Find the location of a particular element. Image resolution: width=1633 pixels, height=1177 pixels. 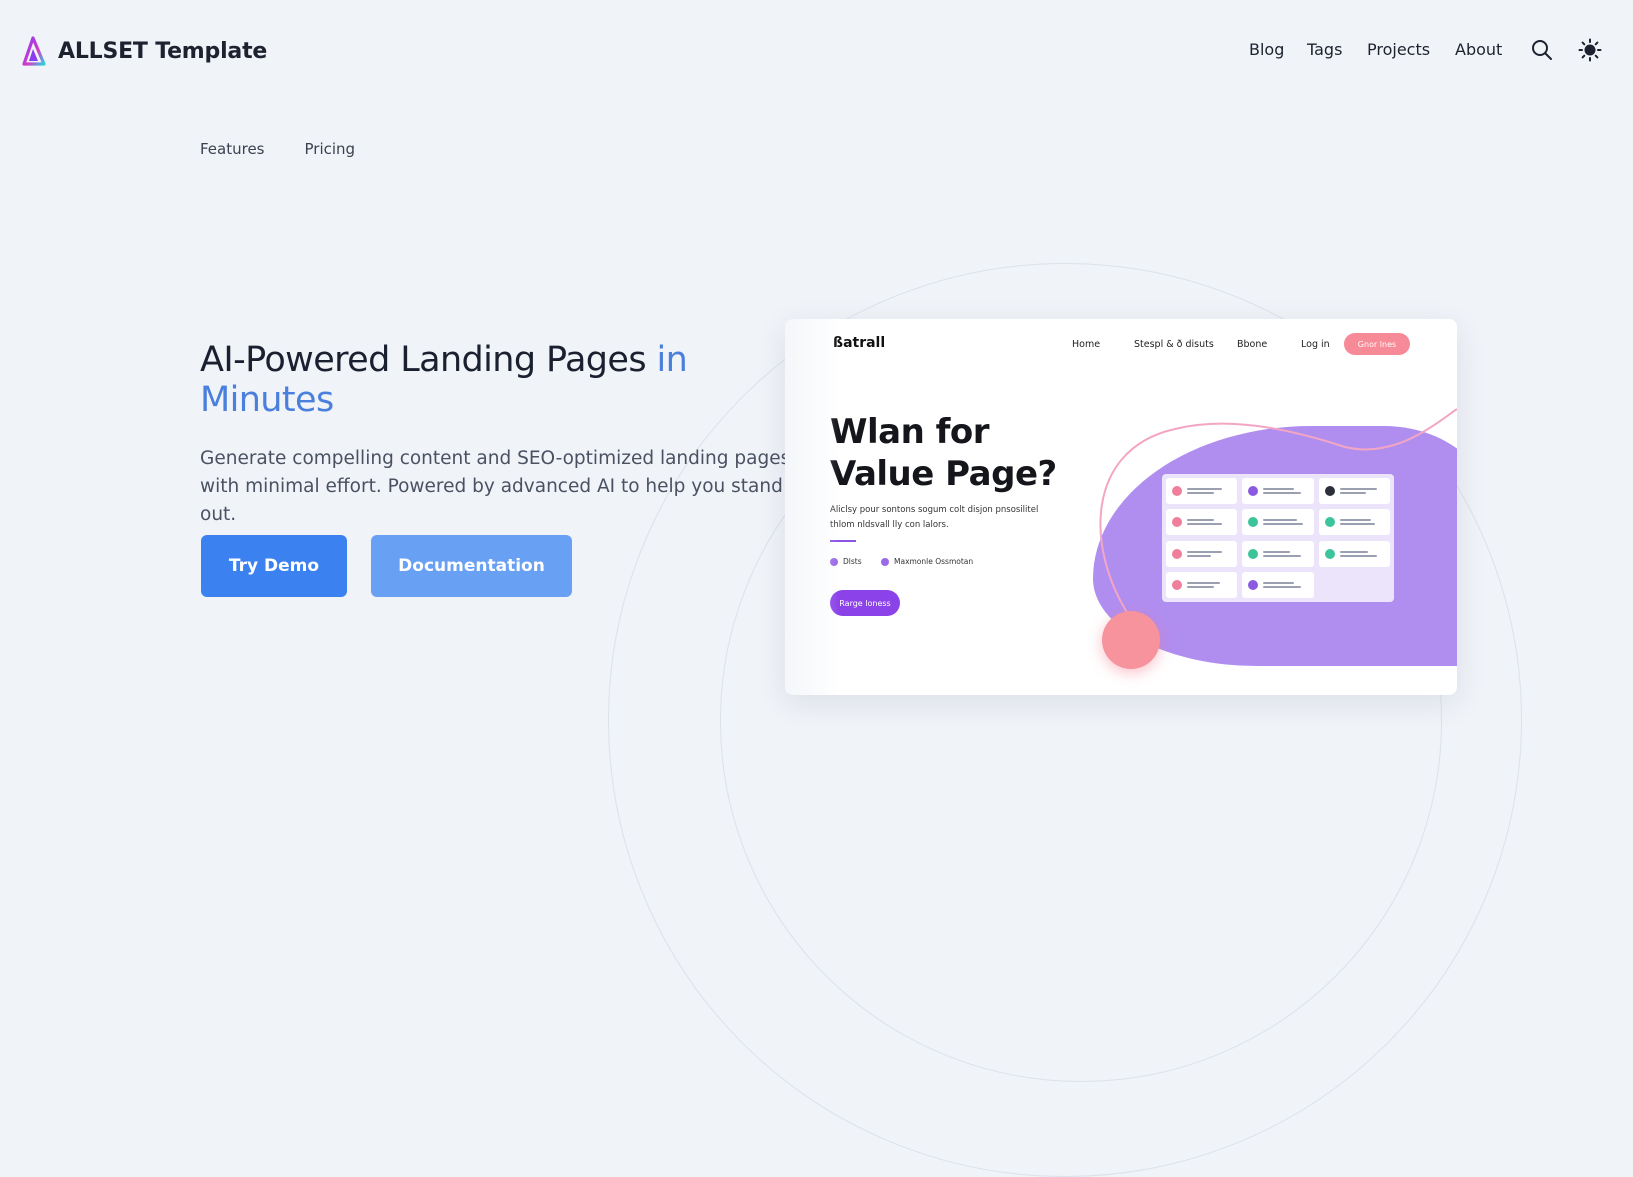

nav-about-wrap: About is located at coordinates (1478, 49).